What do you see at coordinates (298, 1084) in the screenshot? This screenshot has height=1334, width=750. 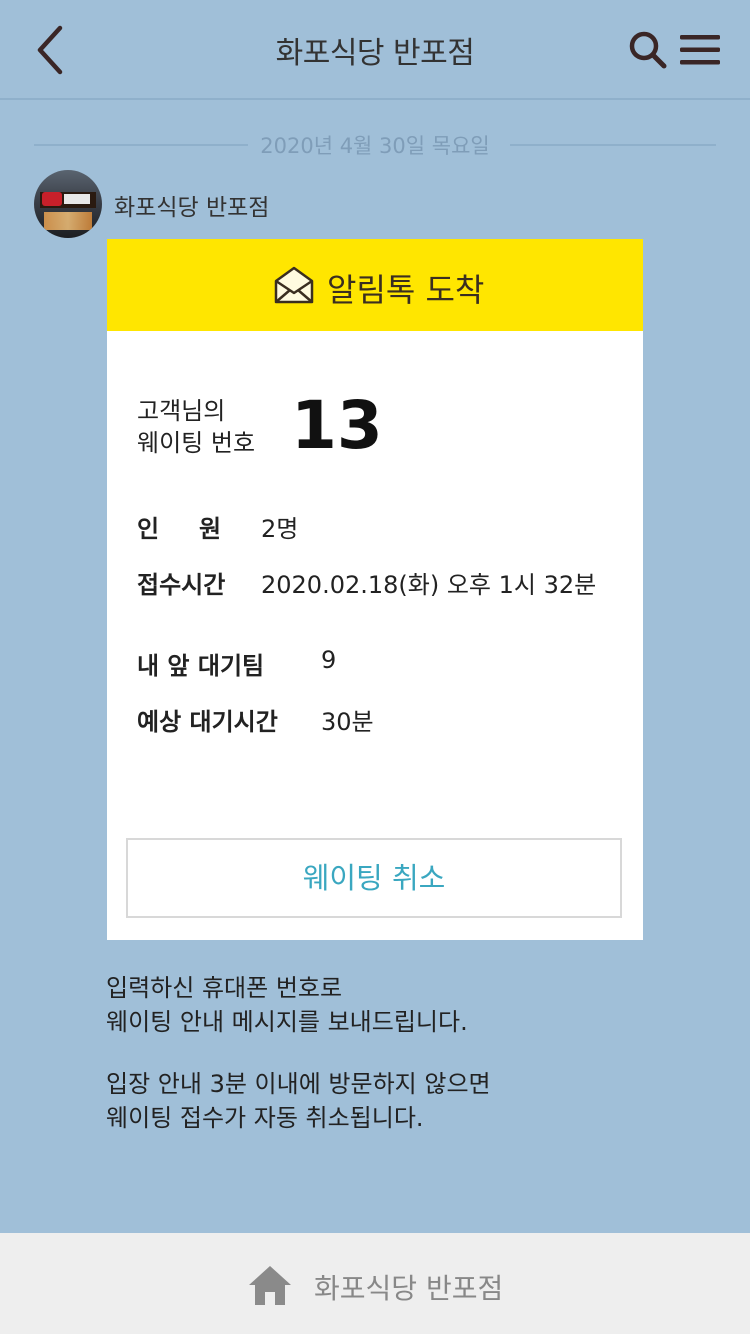 I see `notice-line3: 입장 안내 3분 이내에 방문하지 않으면` at bounding box center [298, 1084].